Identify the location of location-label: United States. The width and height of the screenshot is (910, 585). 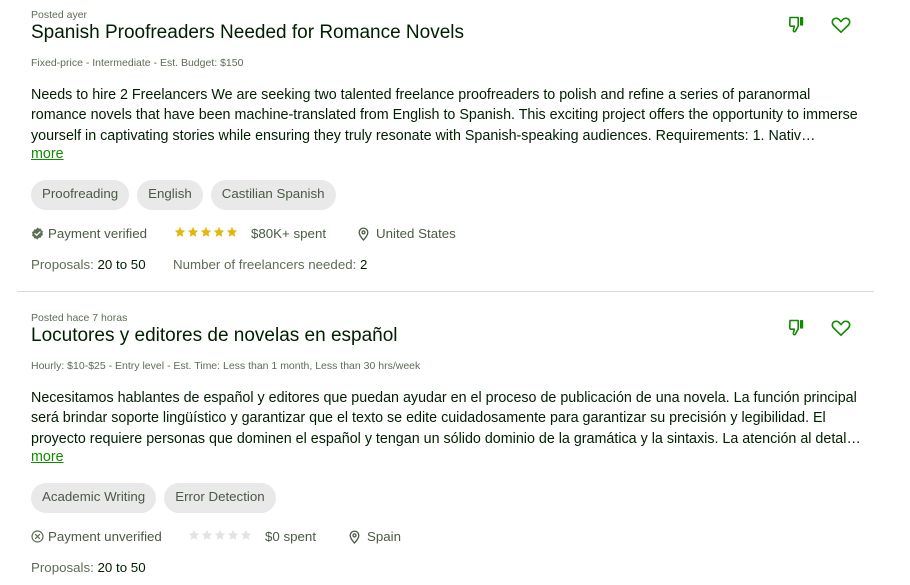
(416, 233).